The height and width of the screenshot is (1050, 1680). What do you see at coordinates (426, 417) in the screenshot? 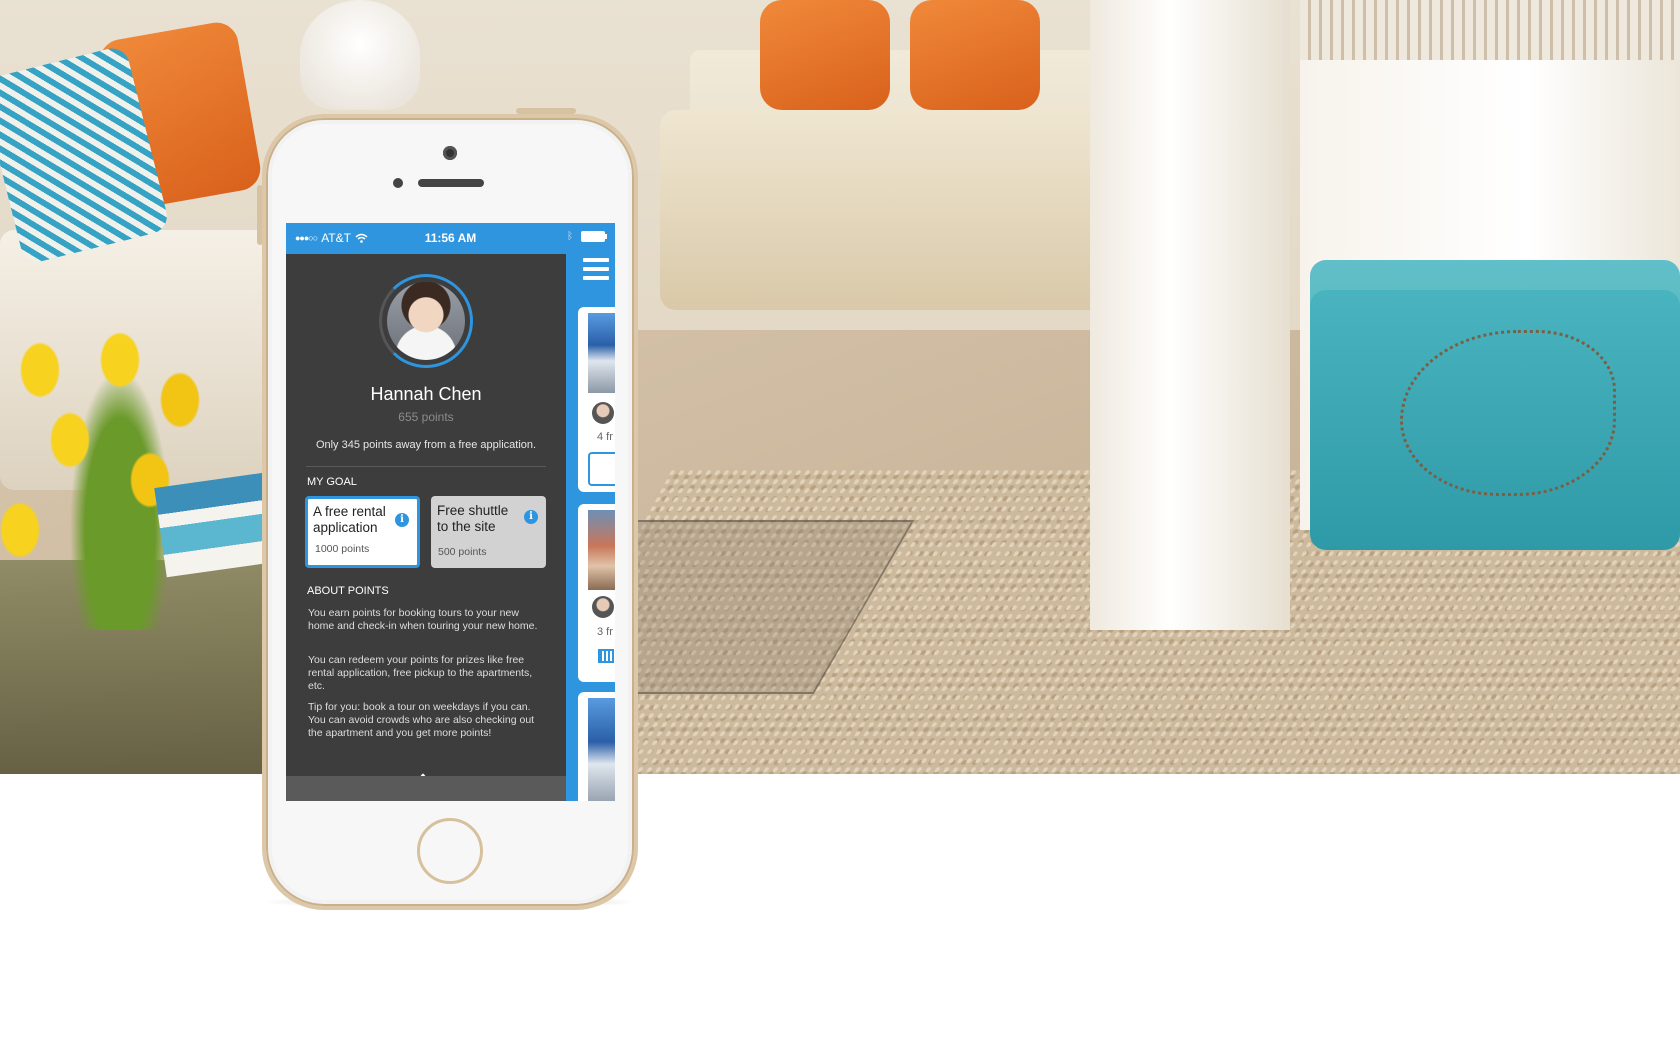
I see `user-points: 655 points` at bounding box center [426, 417].